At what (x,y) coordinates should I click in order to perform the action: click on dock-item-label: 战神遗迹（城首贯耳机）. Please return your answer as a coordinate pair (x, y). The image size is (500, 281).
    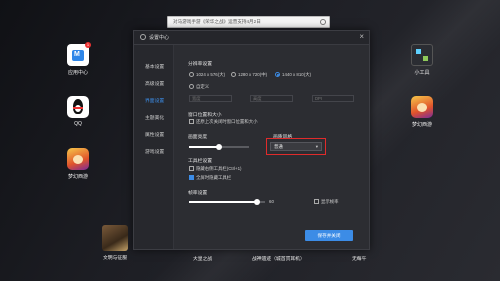
    Looking at the image, I should click on (278, 259).